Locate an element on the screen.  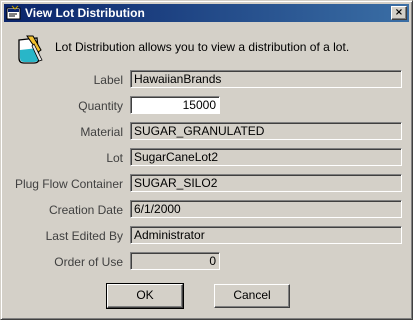
order-of-use-field: 0 is located at coordinates (175, 261).